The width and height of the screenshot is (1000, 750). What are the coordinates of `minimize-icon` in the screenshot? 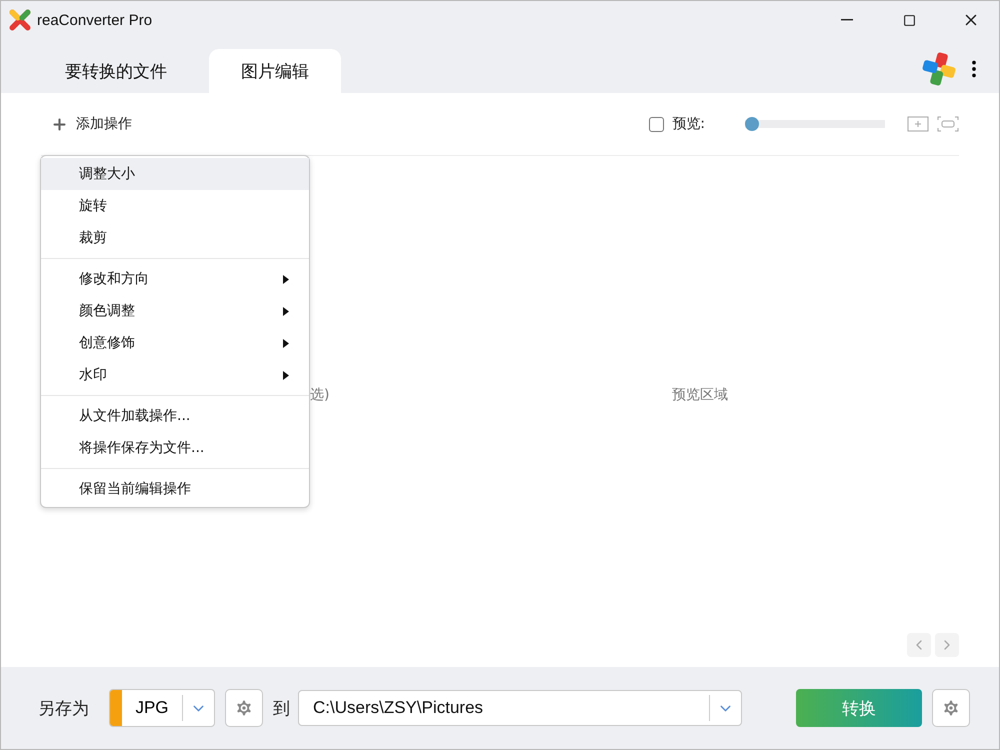 It's located at (847, 20).